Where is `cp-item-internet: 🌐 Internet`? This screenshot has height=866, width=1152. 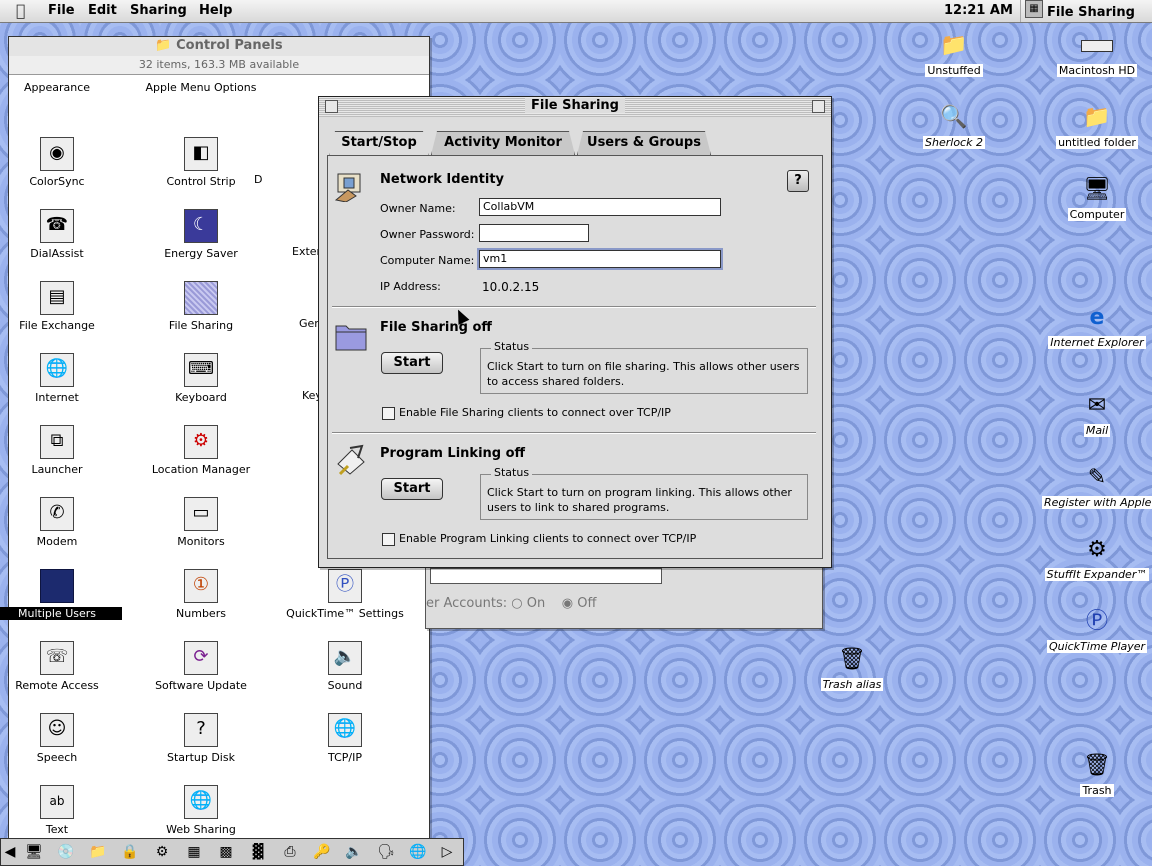
cp-item-internet: 🌐 Internet is located at coordinates (61, 378).